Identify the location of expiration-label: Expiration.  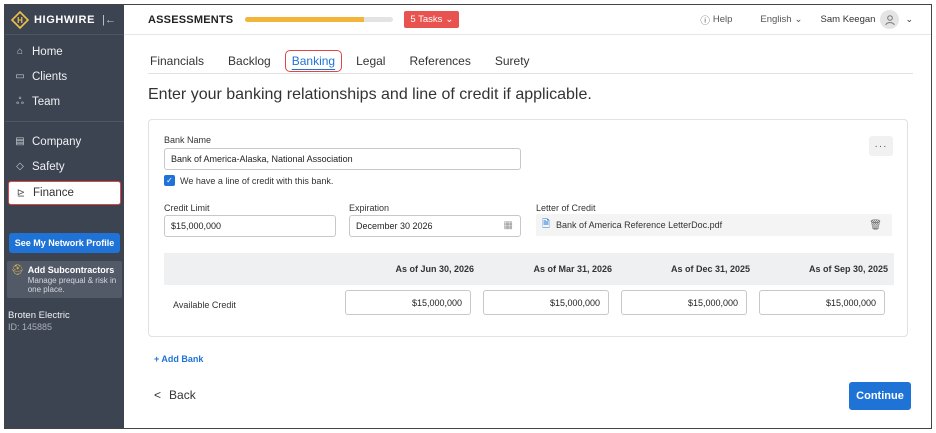
(369, 208).